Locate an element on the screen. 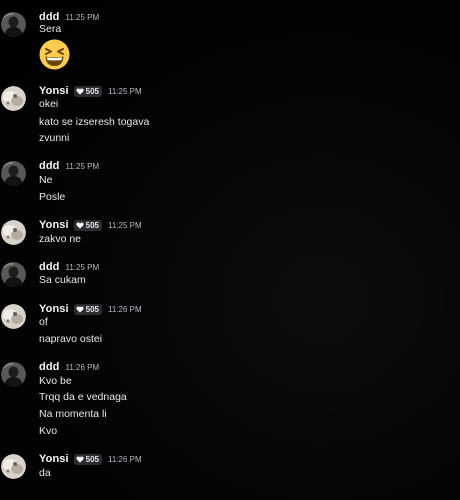 The image size is (460, 500). message-text: Na momenta li is located at coordinates (73, 414).